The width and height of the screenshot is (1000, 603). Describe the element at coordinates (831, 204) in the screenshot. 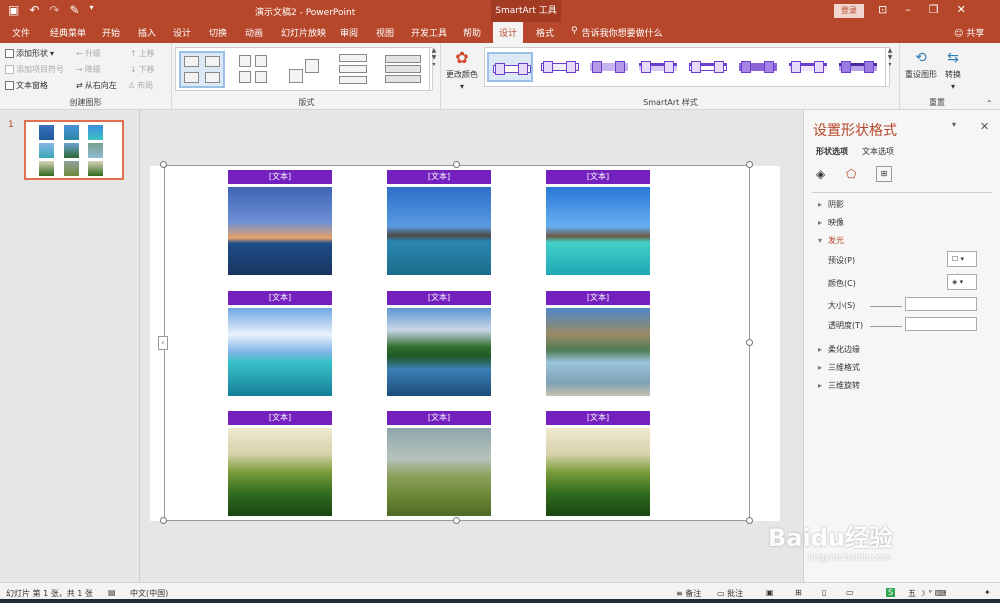

I see `section-shadow: ▸ 阴影` at that location.